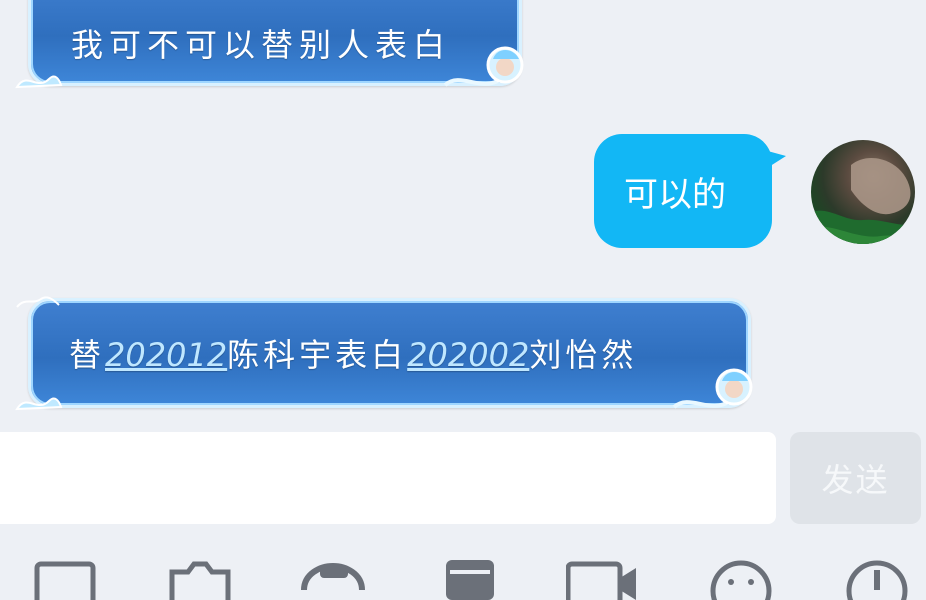 Image resolution: width=926 pixels, height=600 pixels. Describe the element at coordinates (468, 355) in the screenshot. I see `qq-number-link: 202002` at that location.